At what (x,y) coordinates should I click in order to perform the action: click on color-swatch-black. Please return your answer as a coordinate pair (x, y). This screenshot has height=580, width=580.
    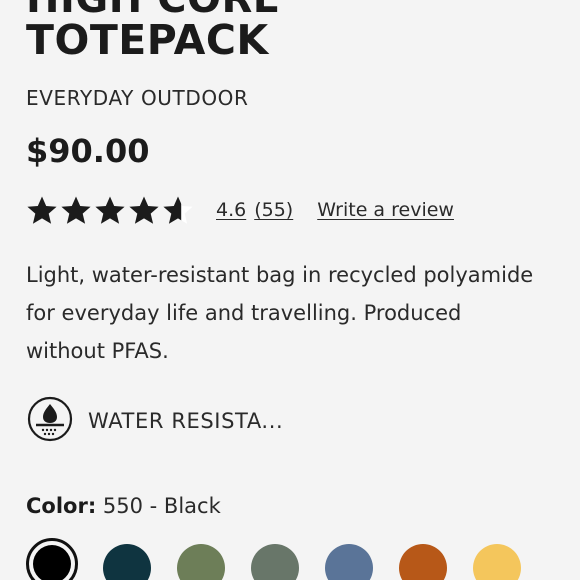
    Looking at the image, I should click on (52, 559).